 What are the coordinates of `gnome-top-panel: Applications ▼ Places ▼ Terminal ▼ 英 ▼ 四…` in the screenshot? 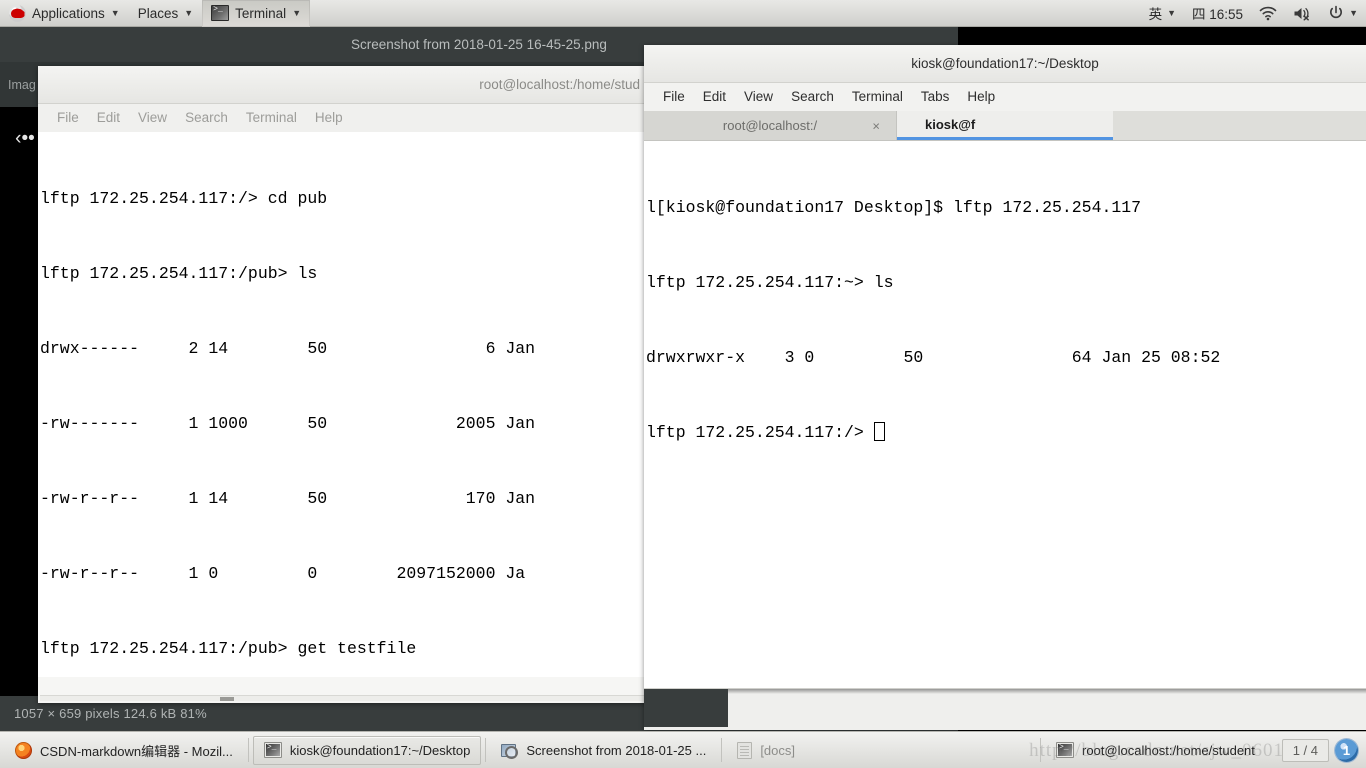 It's located at (683, 13).